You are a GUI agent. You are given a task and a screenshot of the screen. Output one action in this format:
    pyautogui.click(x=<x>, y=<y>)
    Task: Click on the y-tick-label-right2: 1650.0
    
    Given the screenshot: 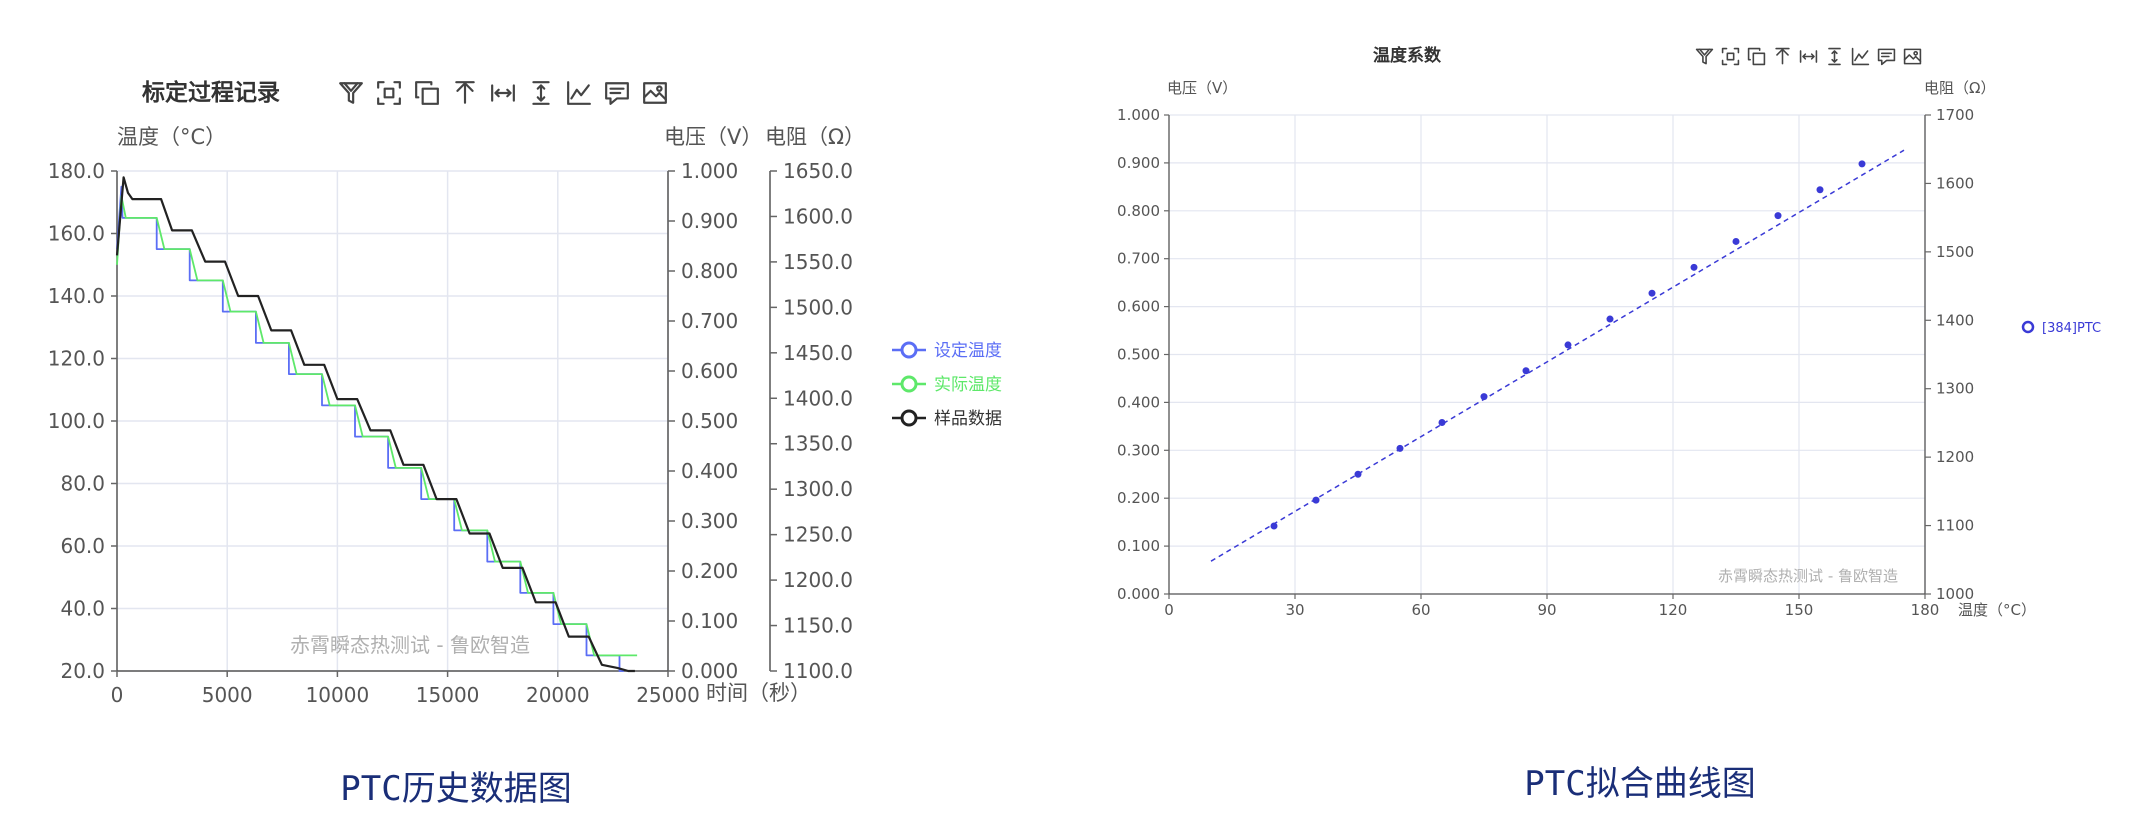 What is the action you would take?
    pyautogui.click(x=818, y=171)
    